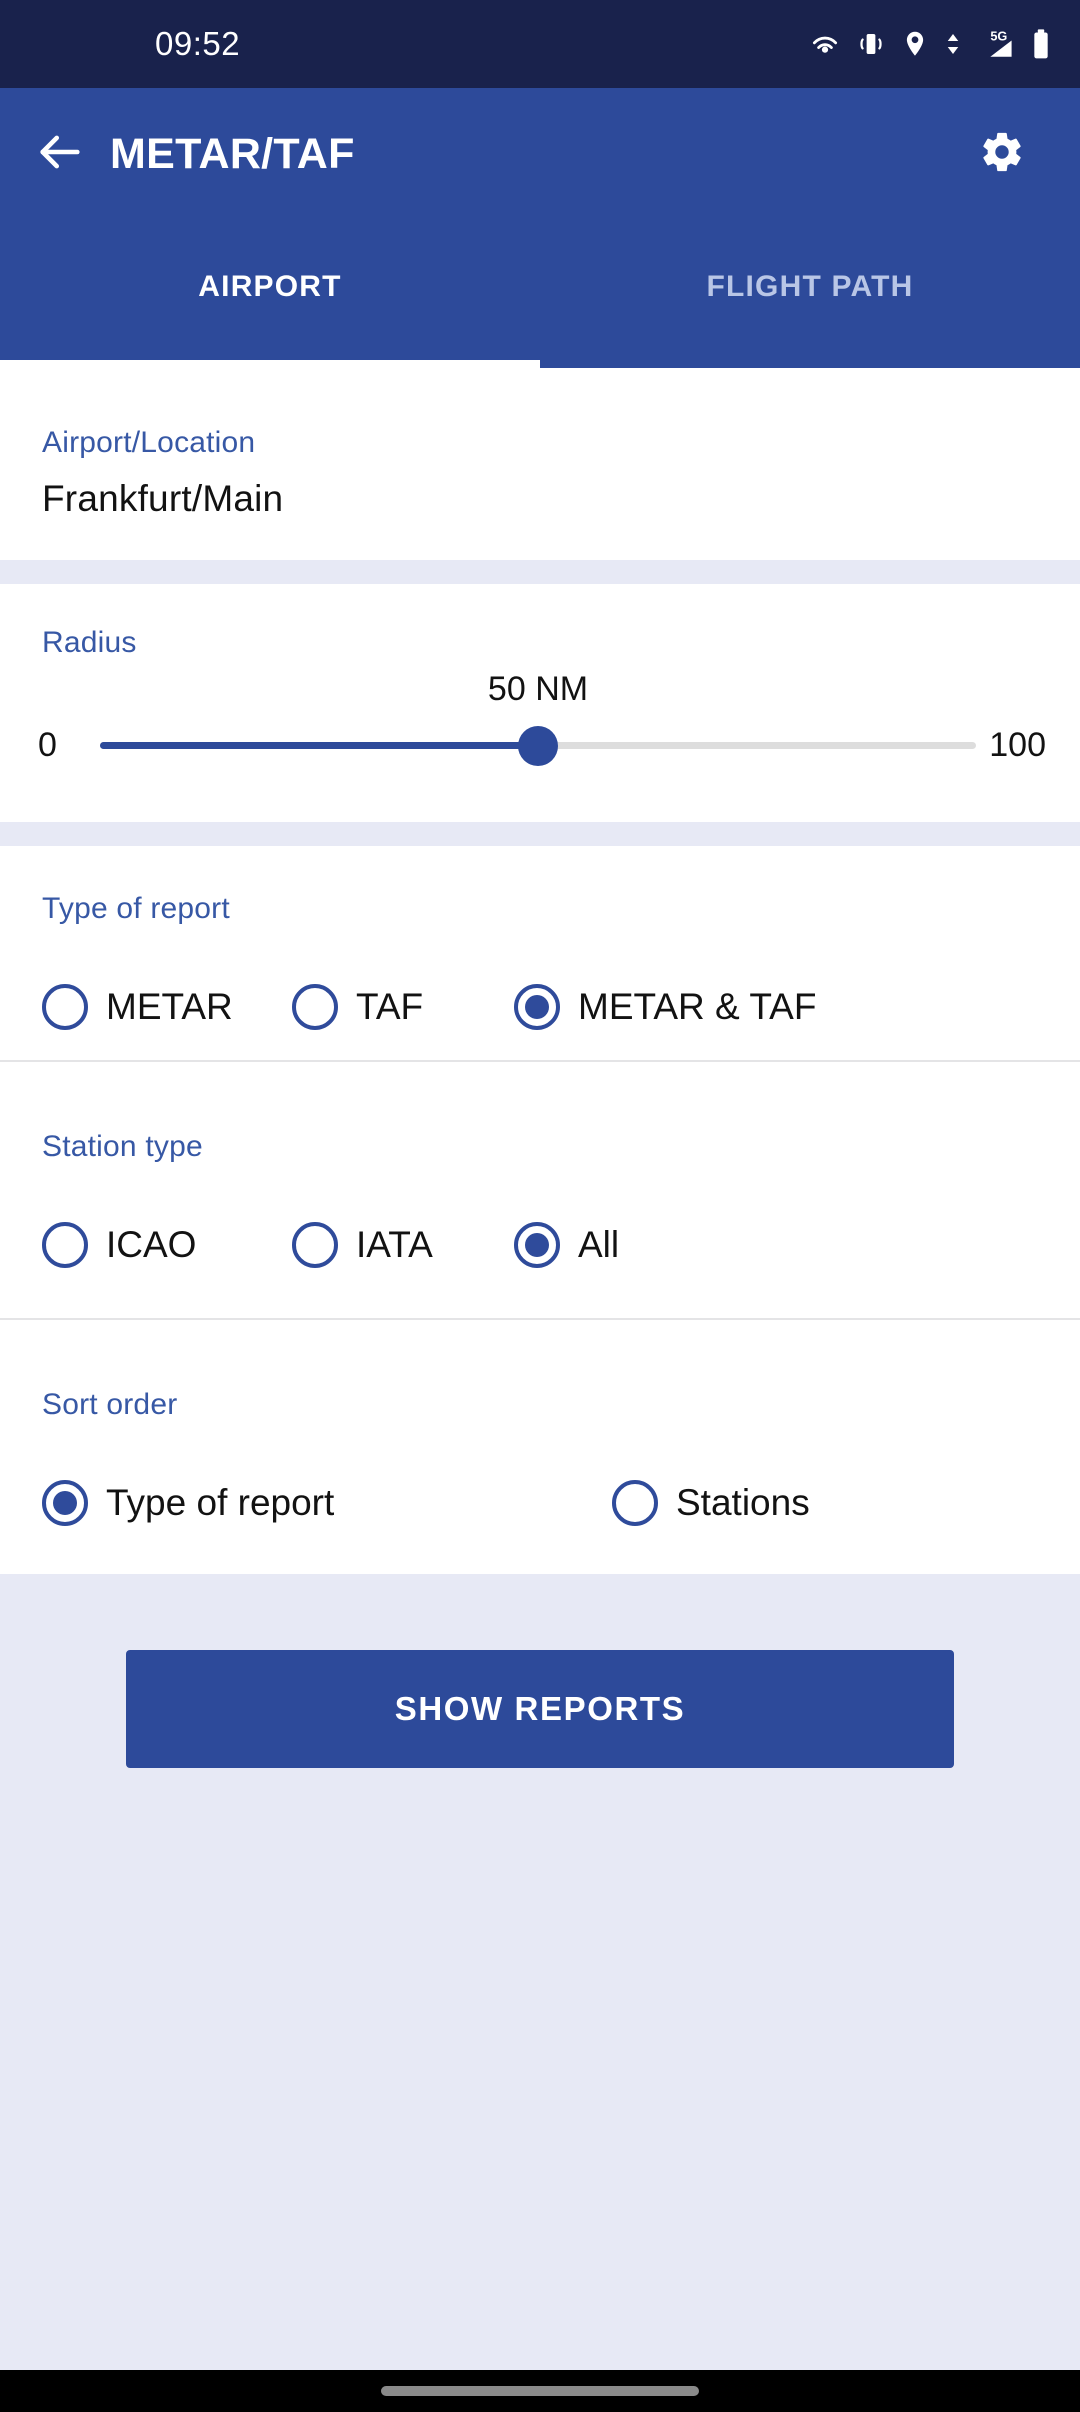 The height and width of the screenshot is (2412, 1080). What do you see at coordinates (540, 154) in the screenshot?
I see `app-bar-top-row: METAR/TAF` at bounding box center [540, 154].